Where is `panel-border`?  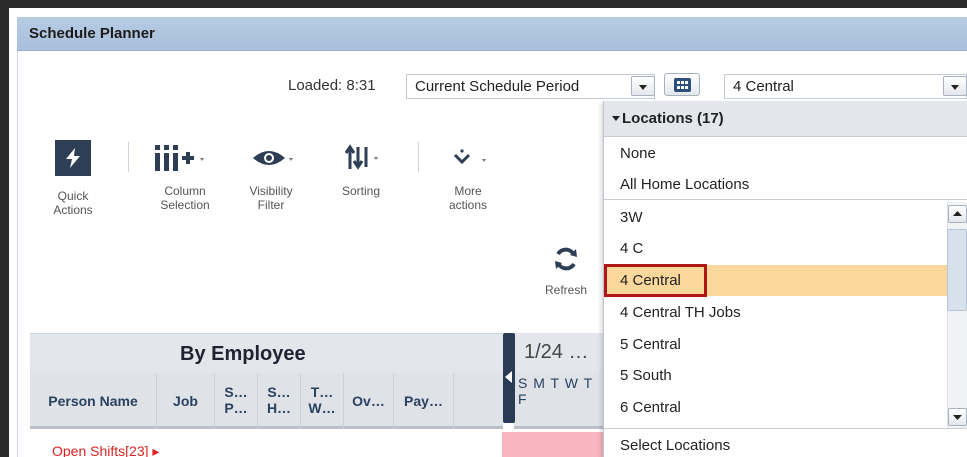
panel-border is located at coordinates (17, 237).